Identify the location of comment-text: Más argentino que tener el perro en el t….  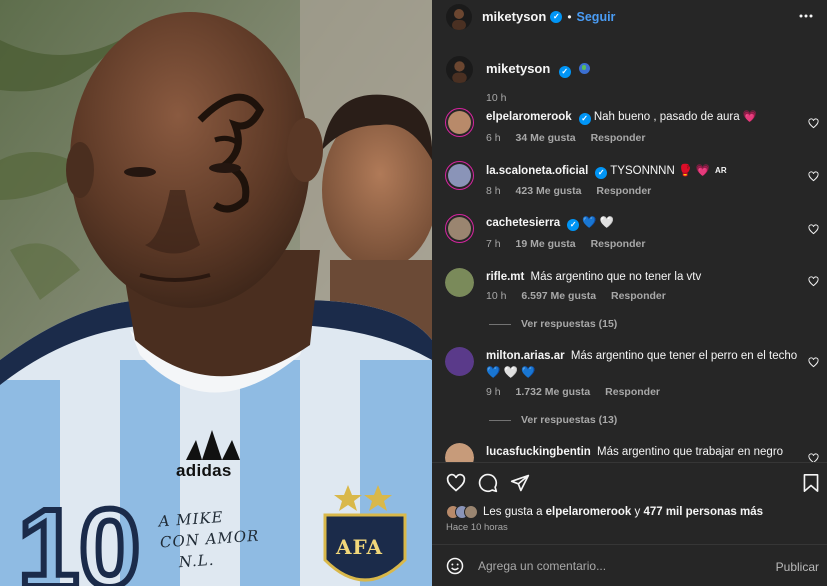
(684, 356).